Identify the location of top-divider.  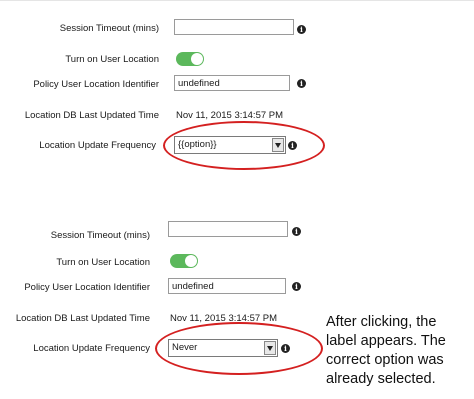
(237, 0).